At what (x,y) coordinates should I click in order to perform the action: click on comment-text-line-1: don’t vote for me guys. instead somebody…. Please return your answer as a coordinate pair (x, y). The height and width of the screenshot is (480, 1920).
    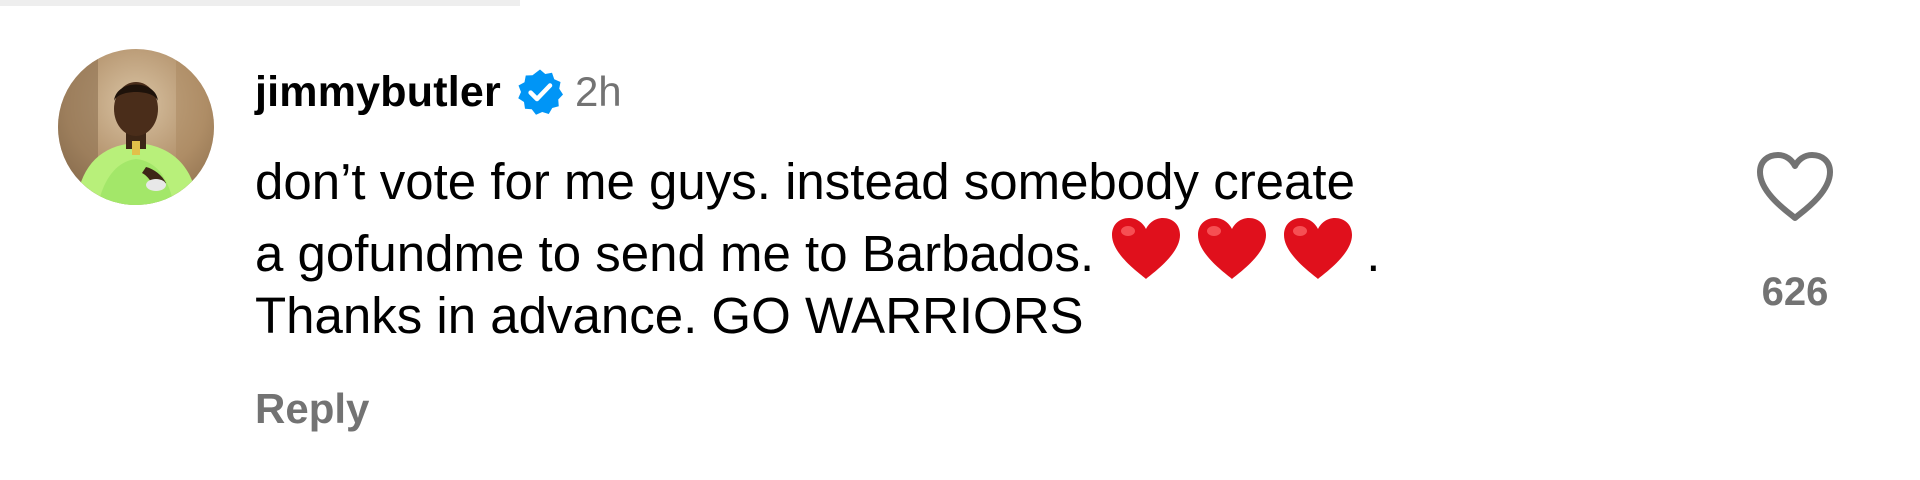
    Looking at the image, I should click on (805, 181).